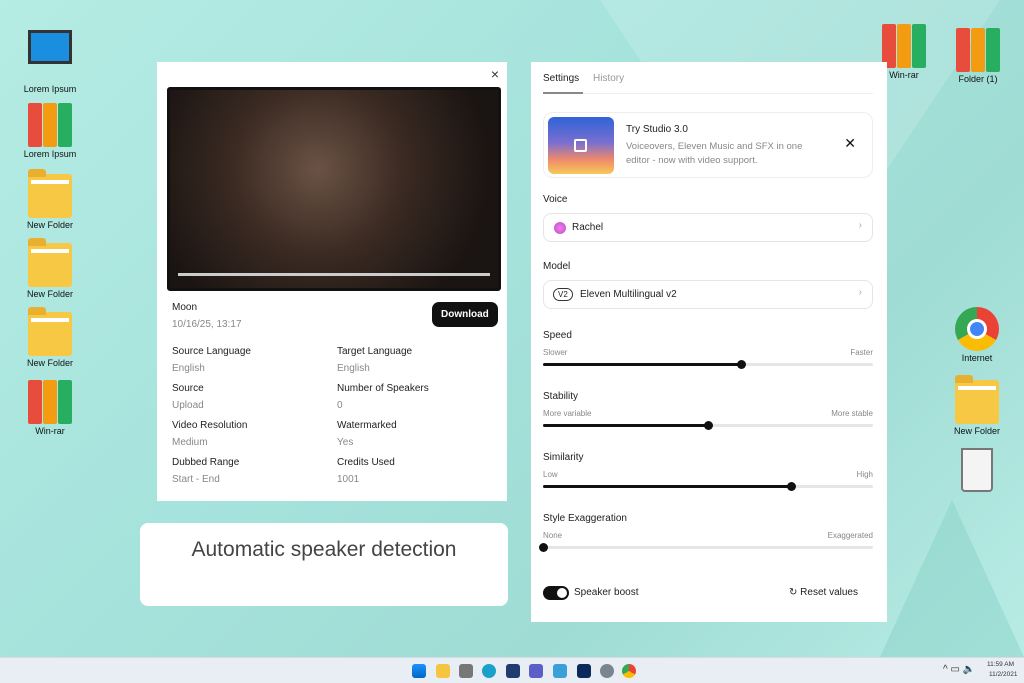 This screenshot has height=683, width=1024. What do you see at coordinates (959, 669) in the screenshot?
I see `tray-icons: ^ ▭ 🔈` at bounding box center [959, 669].